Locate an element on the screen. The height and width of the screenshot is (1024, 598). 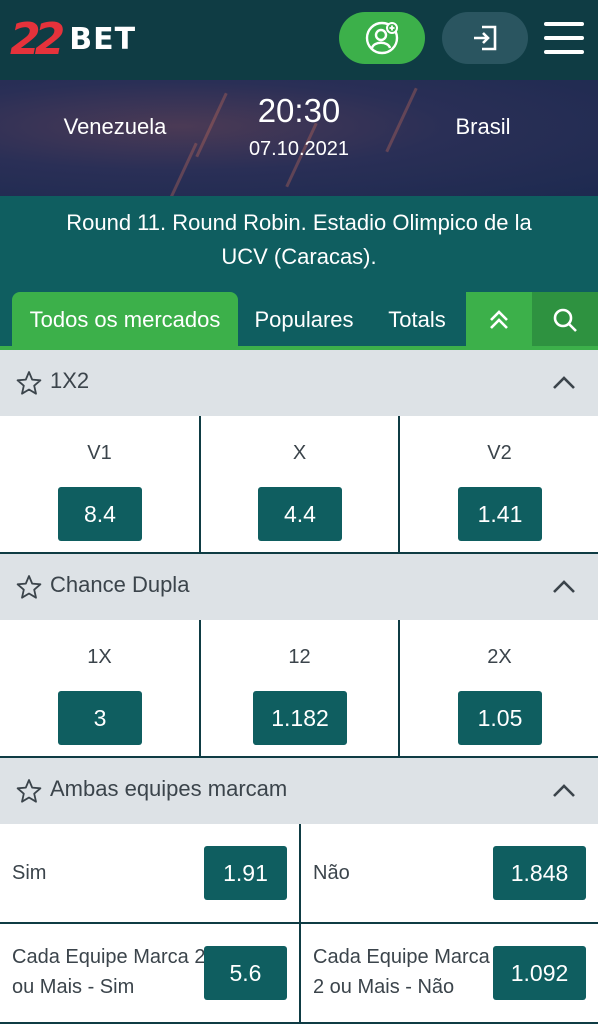
search-button is located at coordinates (565, 320).